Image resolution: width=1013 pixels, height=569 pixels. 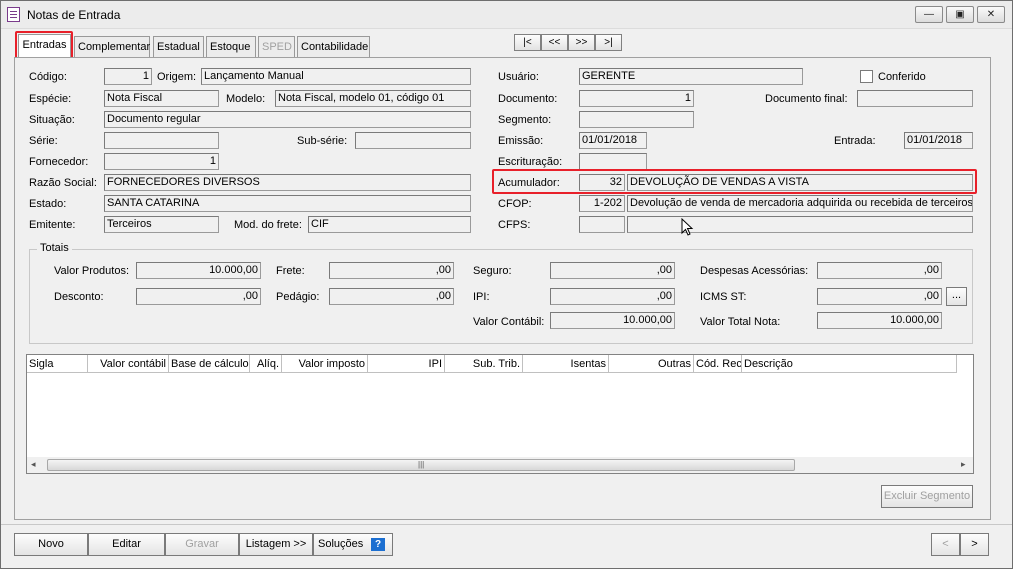 What do you see at coordinates (938, 140) in the screenshot?
I see `entrada-field: 01/01/2018` at bounding box center [938, 140].